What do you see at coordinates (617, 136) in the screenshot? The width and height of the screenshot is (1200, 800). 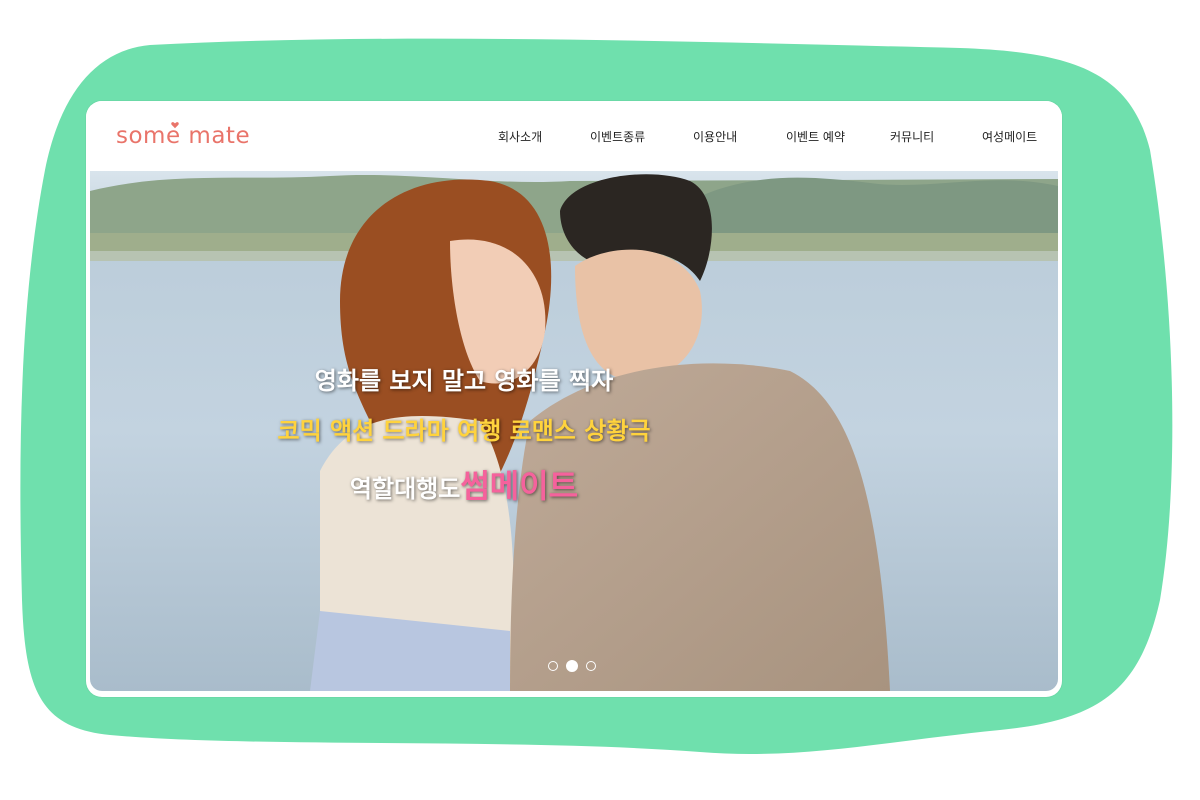 I see `nav-item-event-types: 이벤트종류` at bounding box center [617, 136].